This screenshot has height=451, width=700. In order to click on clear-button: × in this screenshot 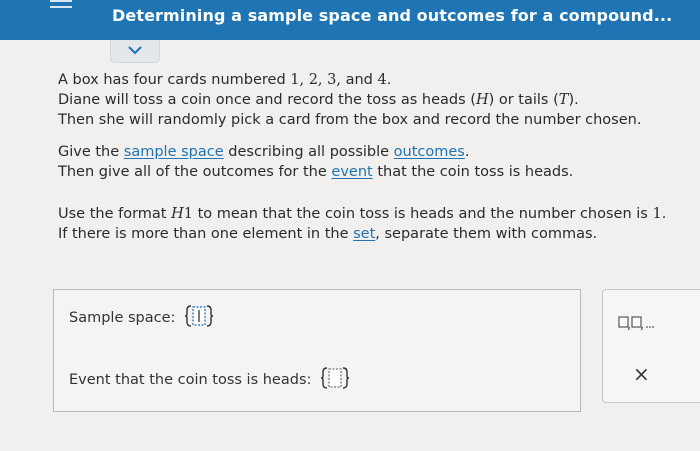, I will do `click(641, 374)`.